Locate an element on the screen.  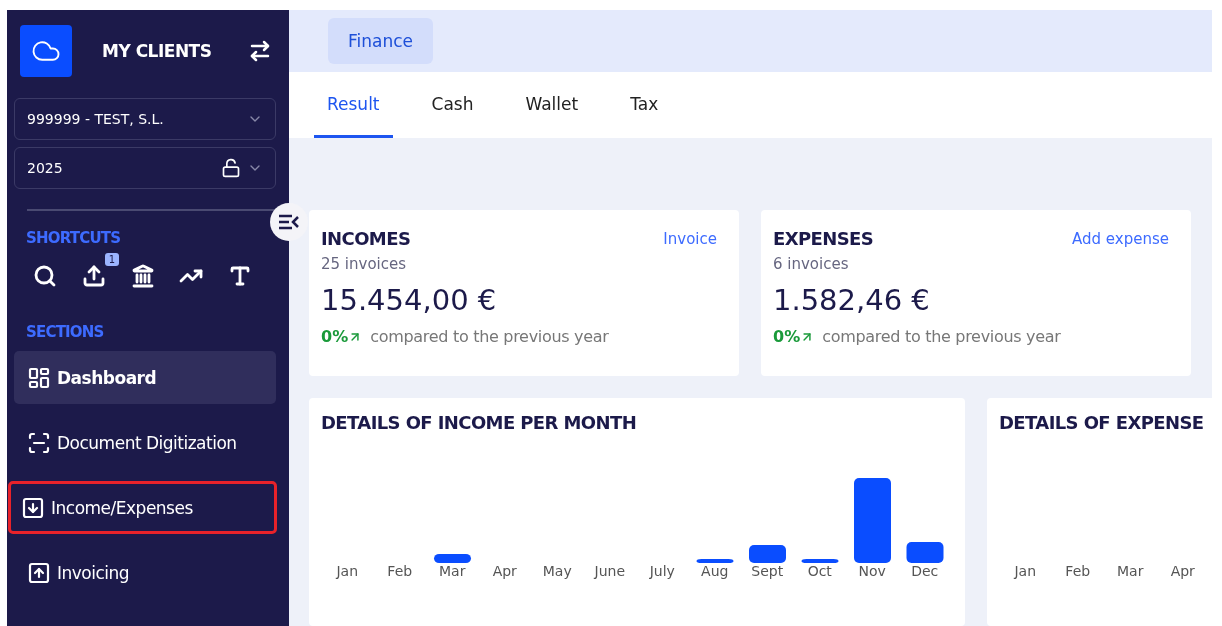
amount: 15.454,00 € is located at coordinates (409, 300).